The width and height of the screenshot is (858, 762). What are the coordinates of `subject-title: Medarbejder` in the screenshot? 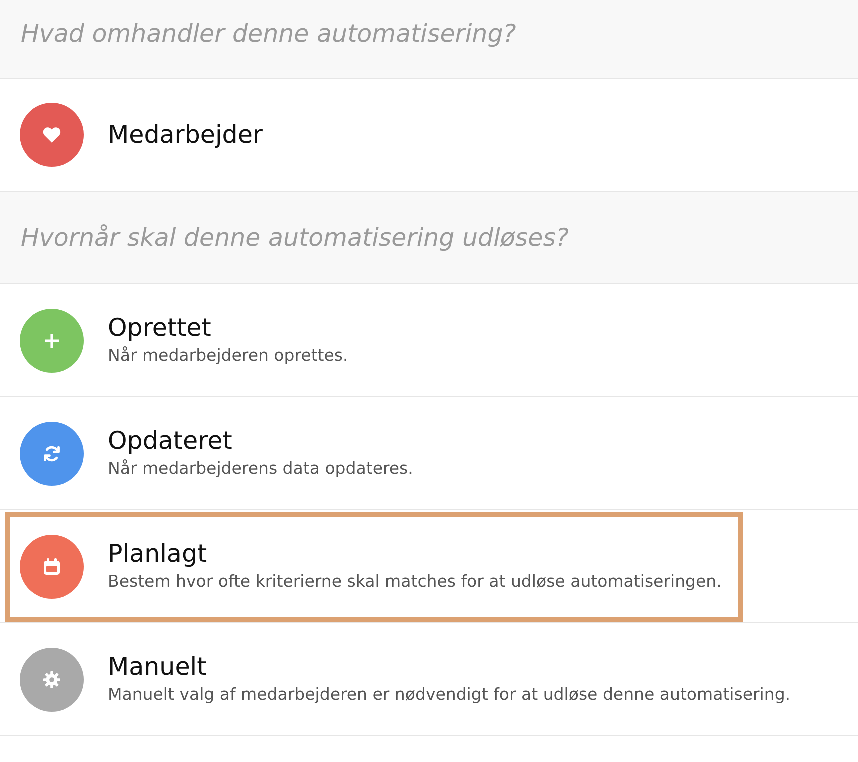 It's located at (185, 135).